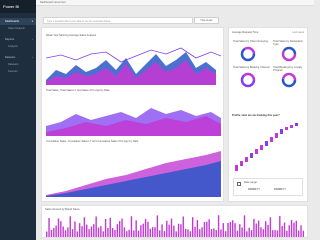 The height and width of the screenshot is (240, 320). I want to click on dashboard-title: Dashboard name here, so click(53, 2).